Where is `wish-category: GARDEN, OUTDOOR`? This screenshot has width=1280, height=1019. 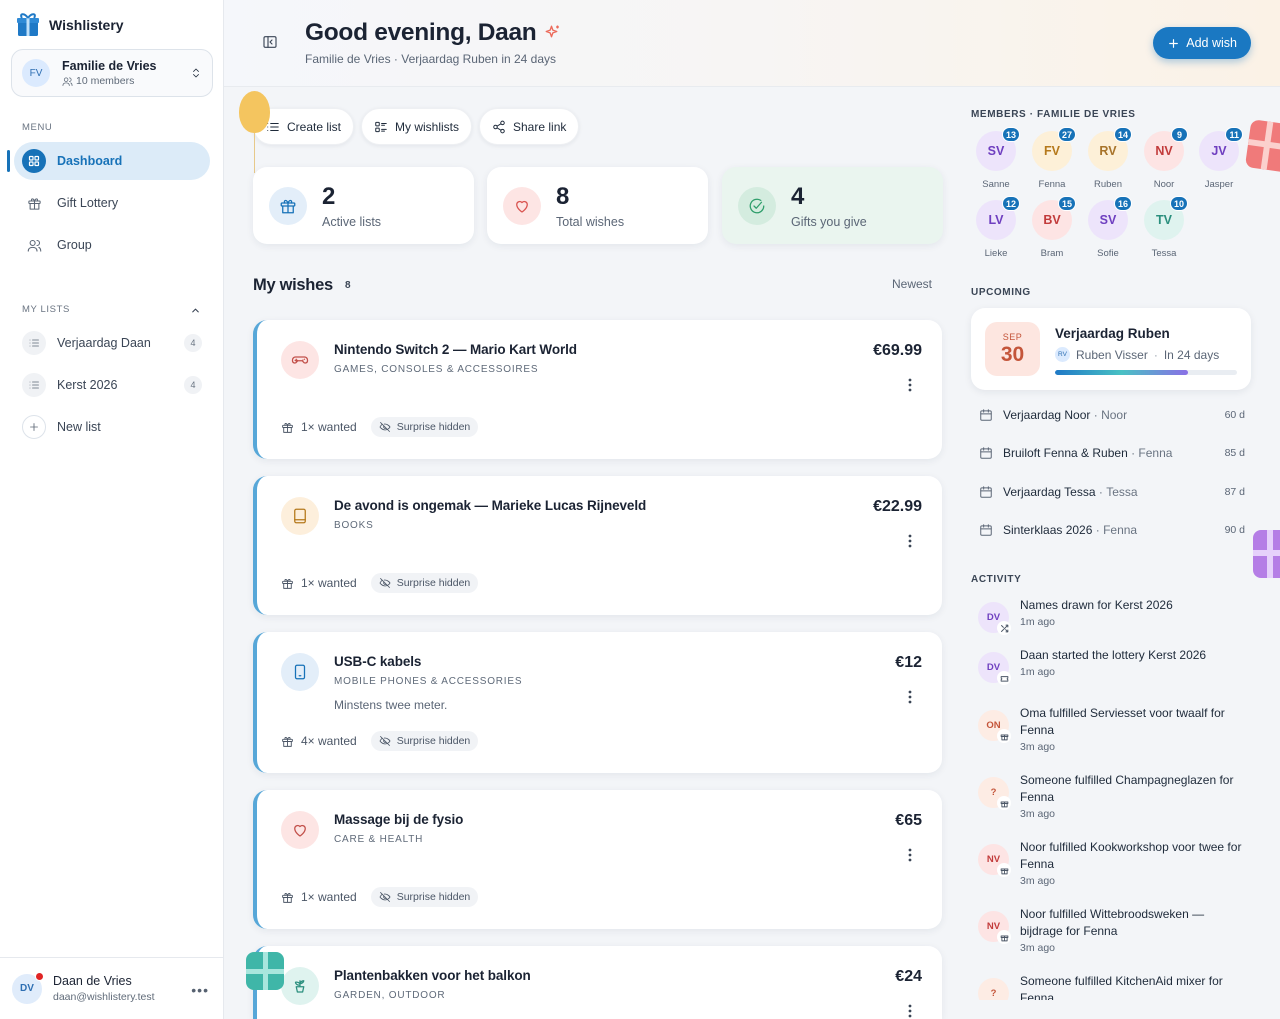 wish-category: GARDEN, OUTDOOR is located at coordinates (390, 995).